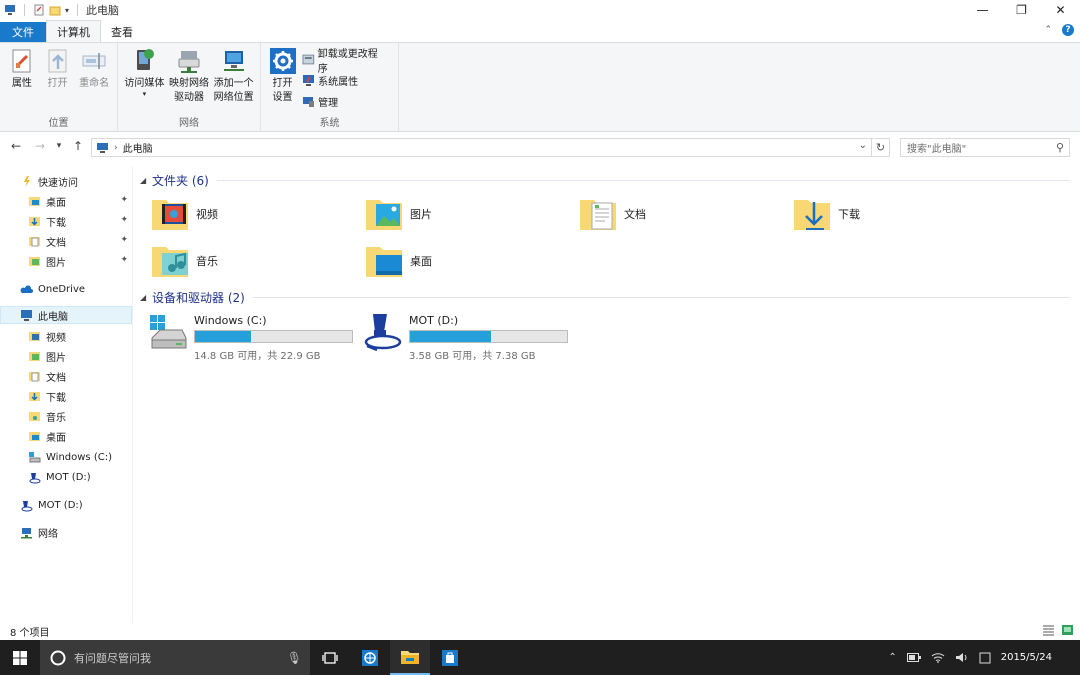 This screenshot has width=1080, height=675. Describe the element at coordinates (67, 10) in the screenshot. I see `quick-access-dropdown-icon: ▾` at that location.